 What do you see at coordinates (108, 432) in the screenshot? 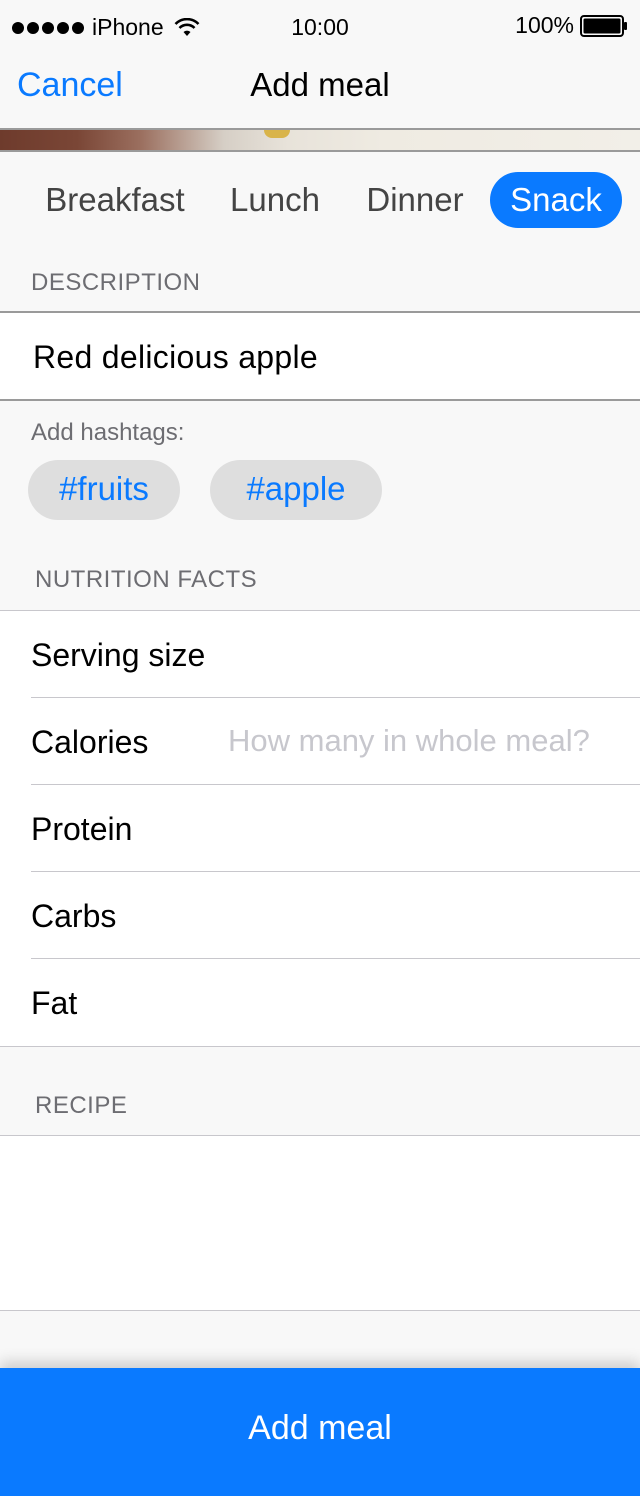
I see `hashtags-label: Add hashtags:` at bounding box center [108, 432].